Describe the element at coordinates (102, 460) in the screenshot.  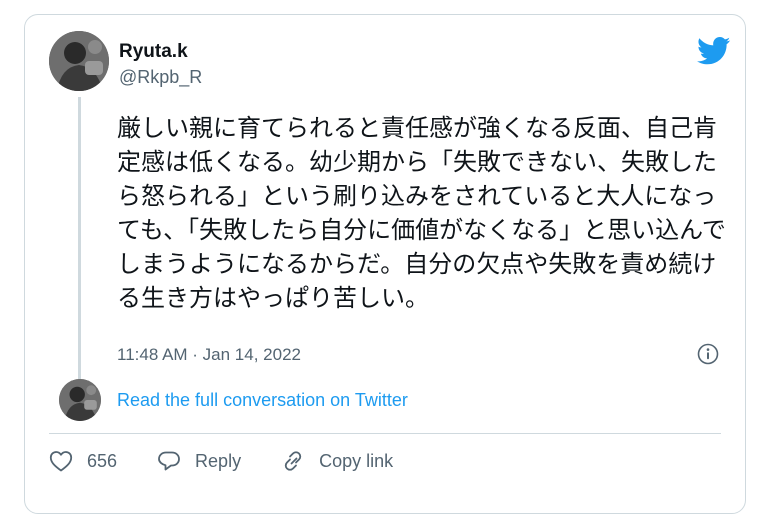
I see `like-count: 656` at that location.